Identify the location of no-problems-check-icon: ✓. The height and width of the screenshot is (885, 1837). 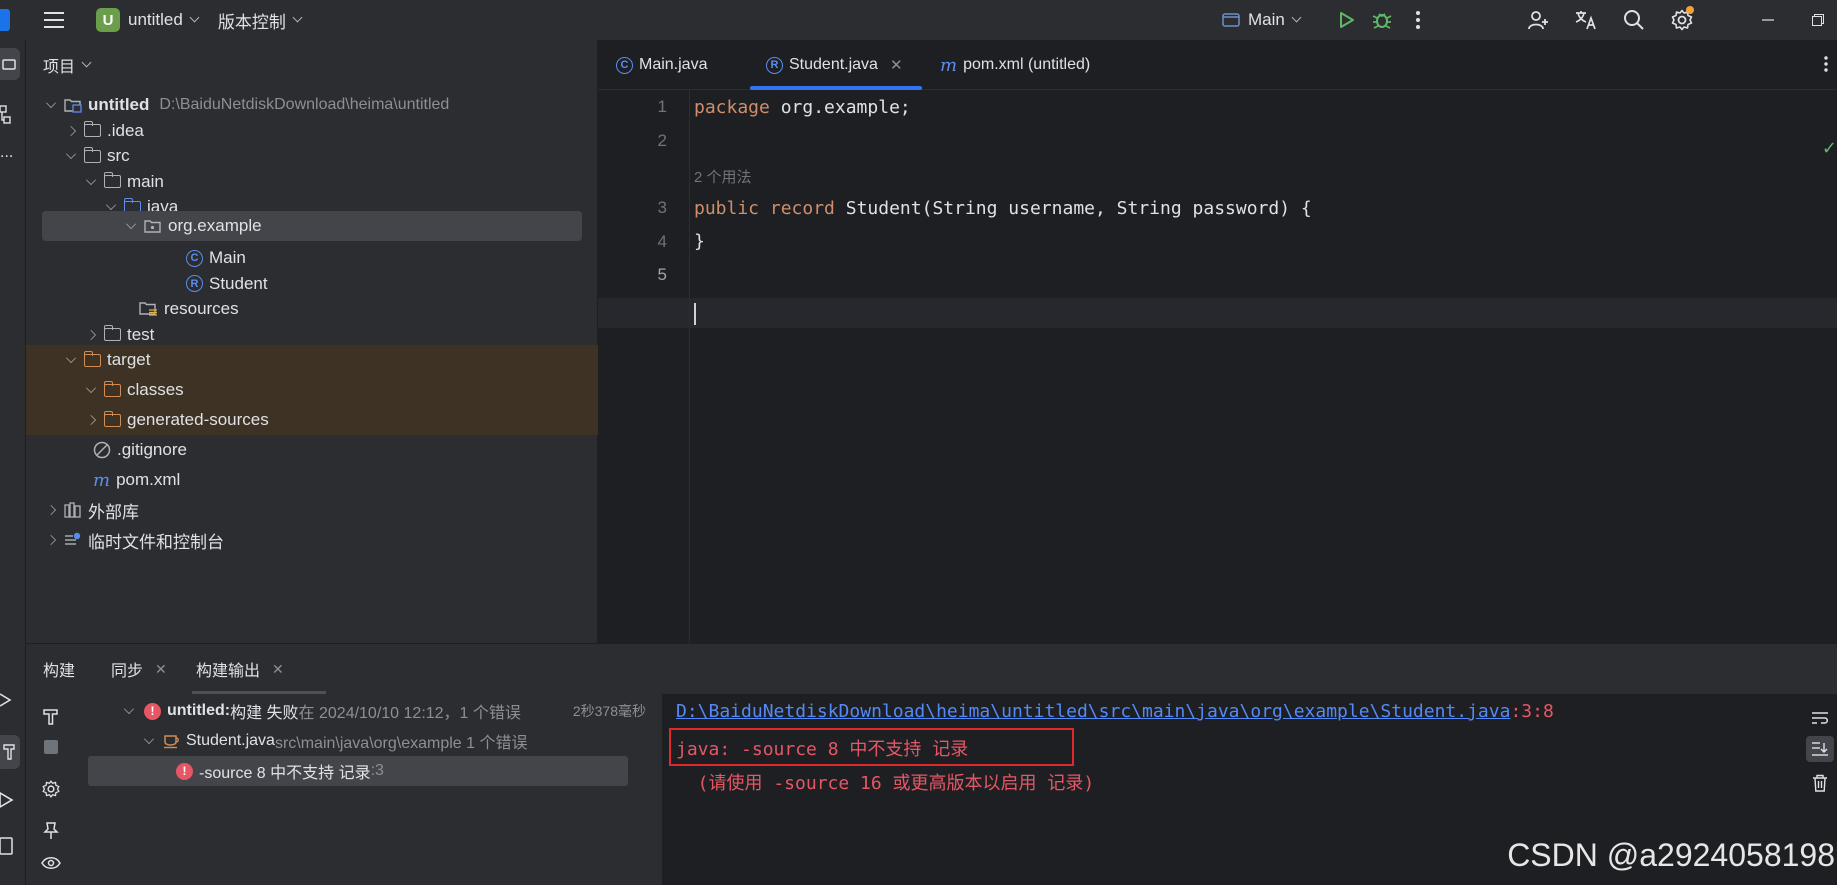
(1829, 148).